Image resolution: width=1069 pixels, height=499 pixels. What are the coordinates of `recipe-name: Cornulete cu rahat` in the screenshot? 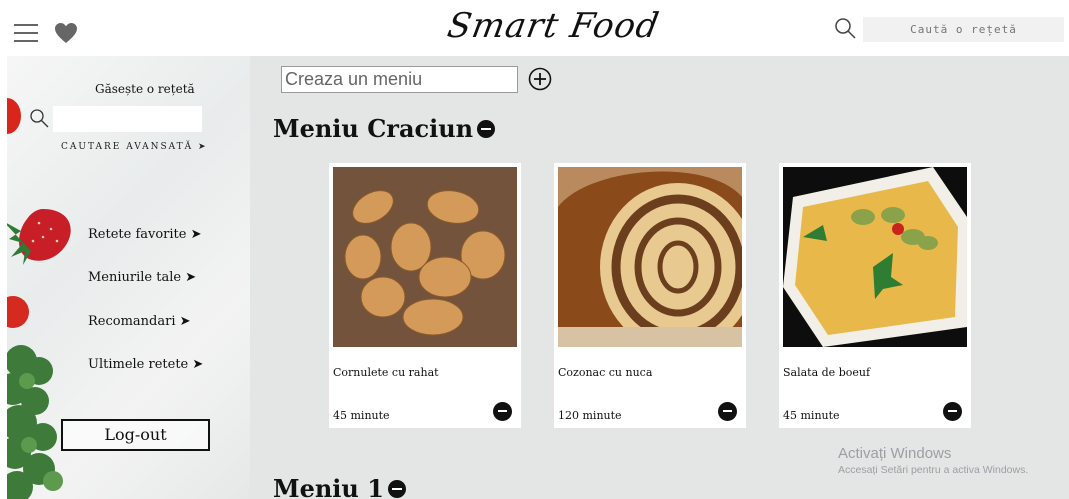 It's located at (386, 372).